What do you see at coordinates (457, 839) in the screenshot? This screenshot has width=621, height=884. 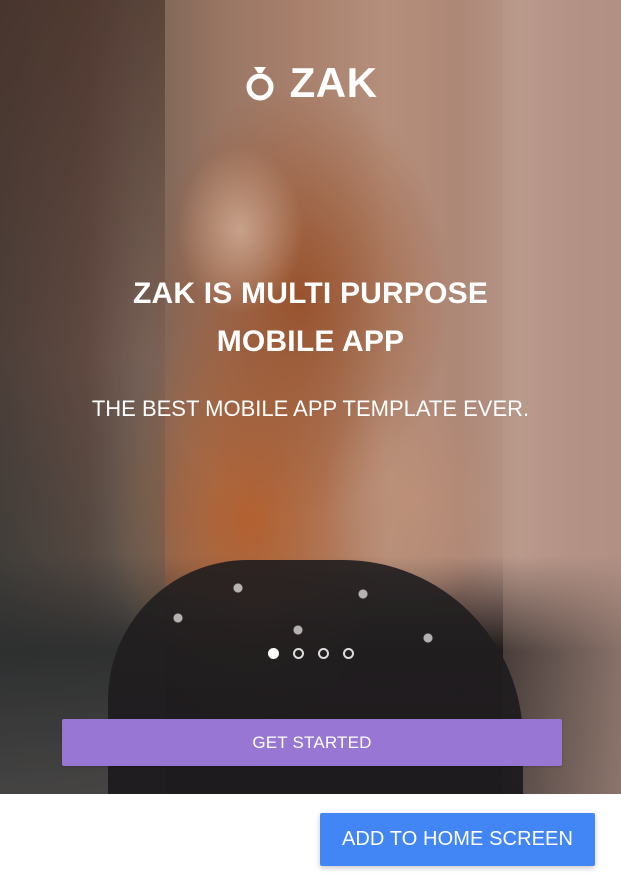 I see `add-to-home-screen-button: ADD TO HOME SCREEN` at bounding box center [457, 839].